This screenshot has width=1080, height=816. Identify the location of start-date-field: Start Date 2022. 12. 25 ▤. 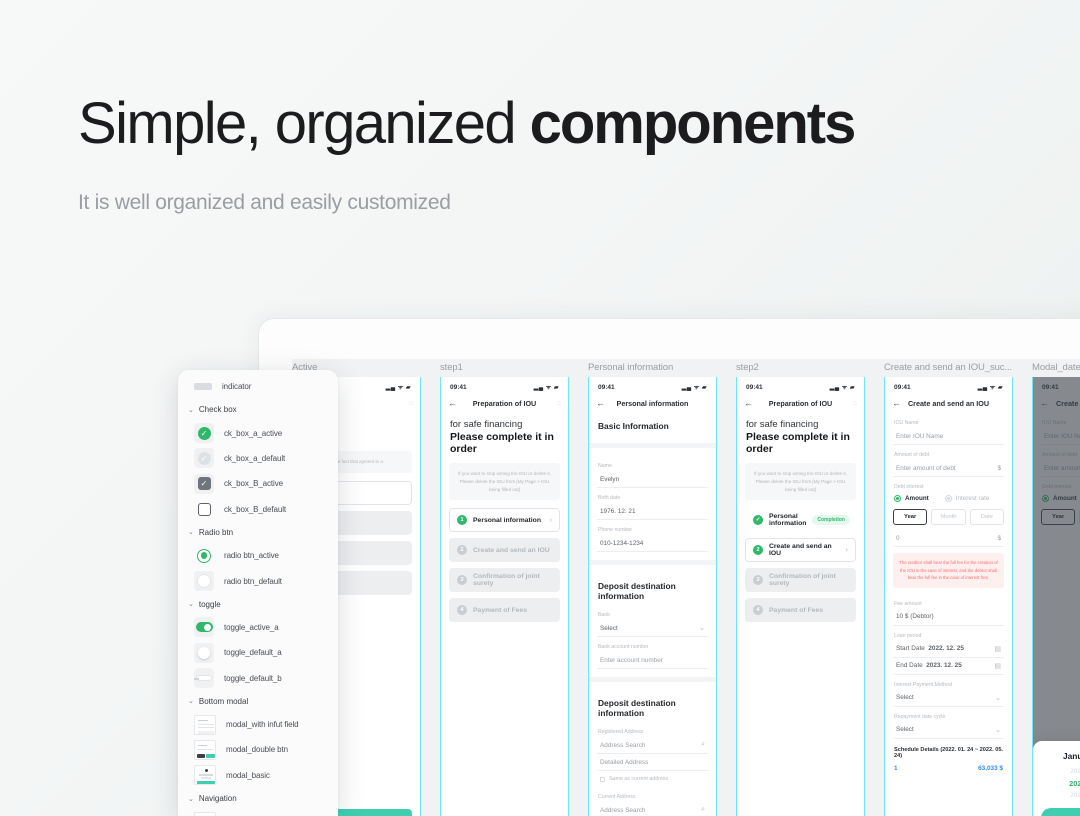
(948, 649).